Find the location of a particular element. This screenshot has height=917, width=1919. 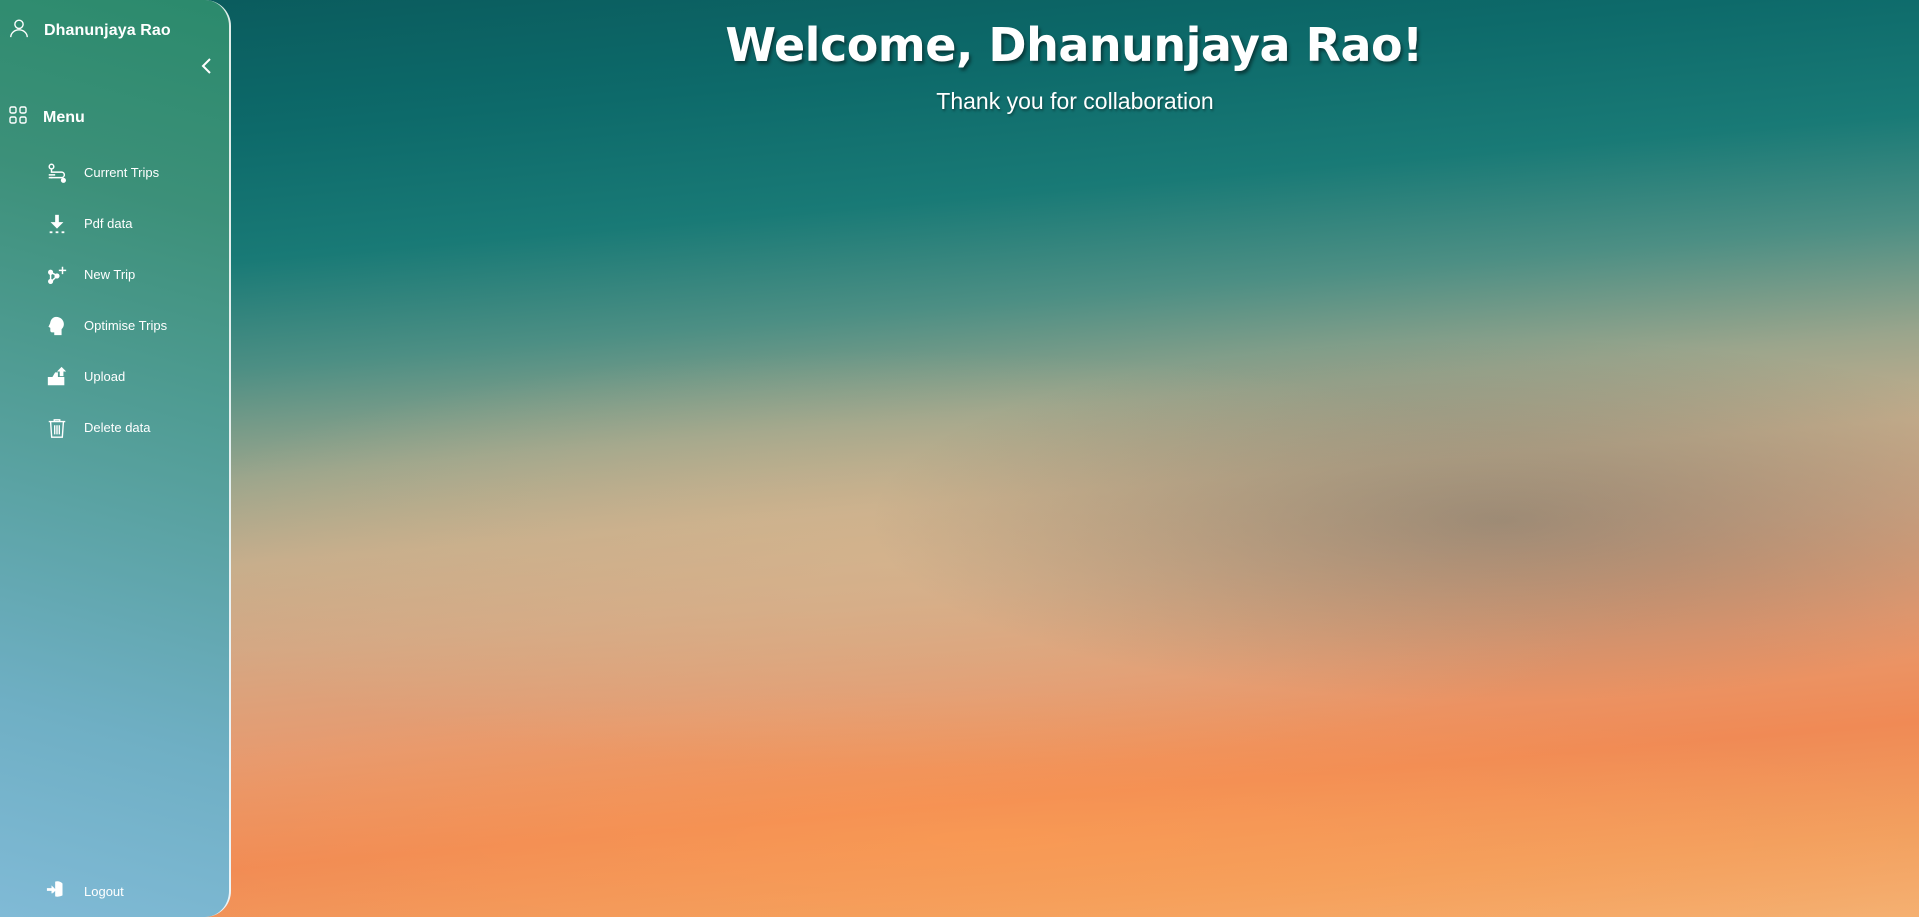

sidebar-item-current-trips: Current Trips is located at coordinates (131, 172).